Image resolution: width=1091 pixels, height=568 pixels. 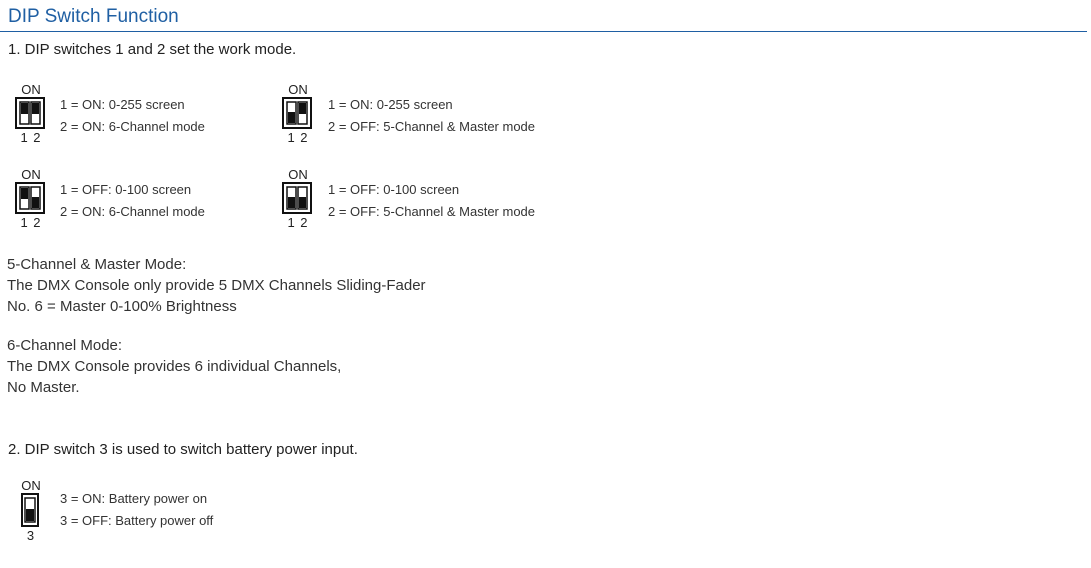 I want to click on mode-line: No. 6 = Master 0-100% Brightness, so click(x=122, y=306).